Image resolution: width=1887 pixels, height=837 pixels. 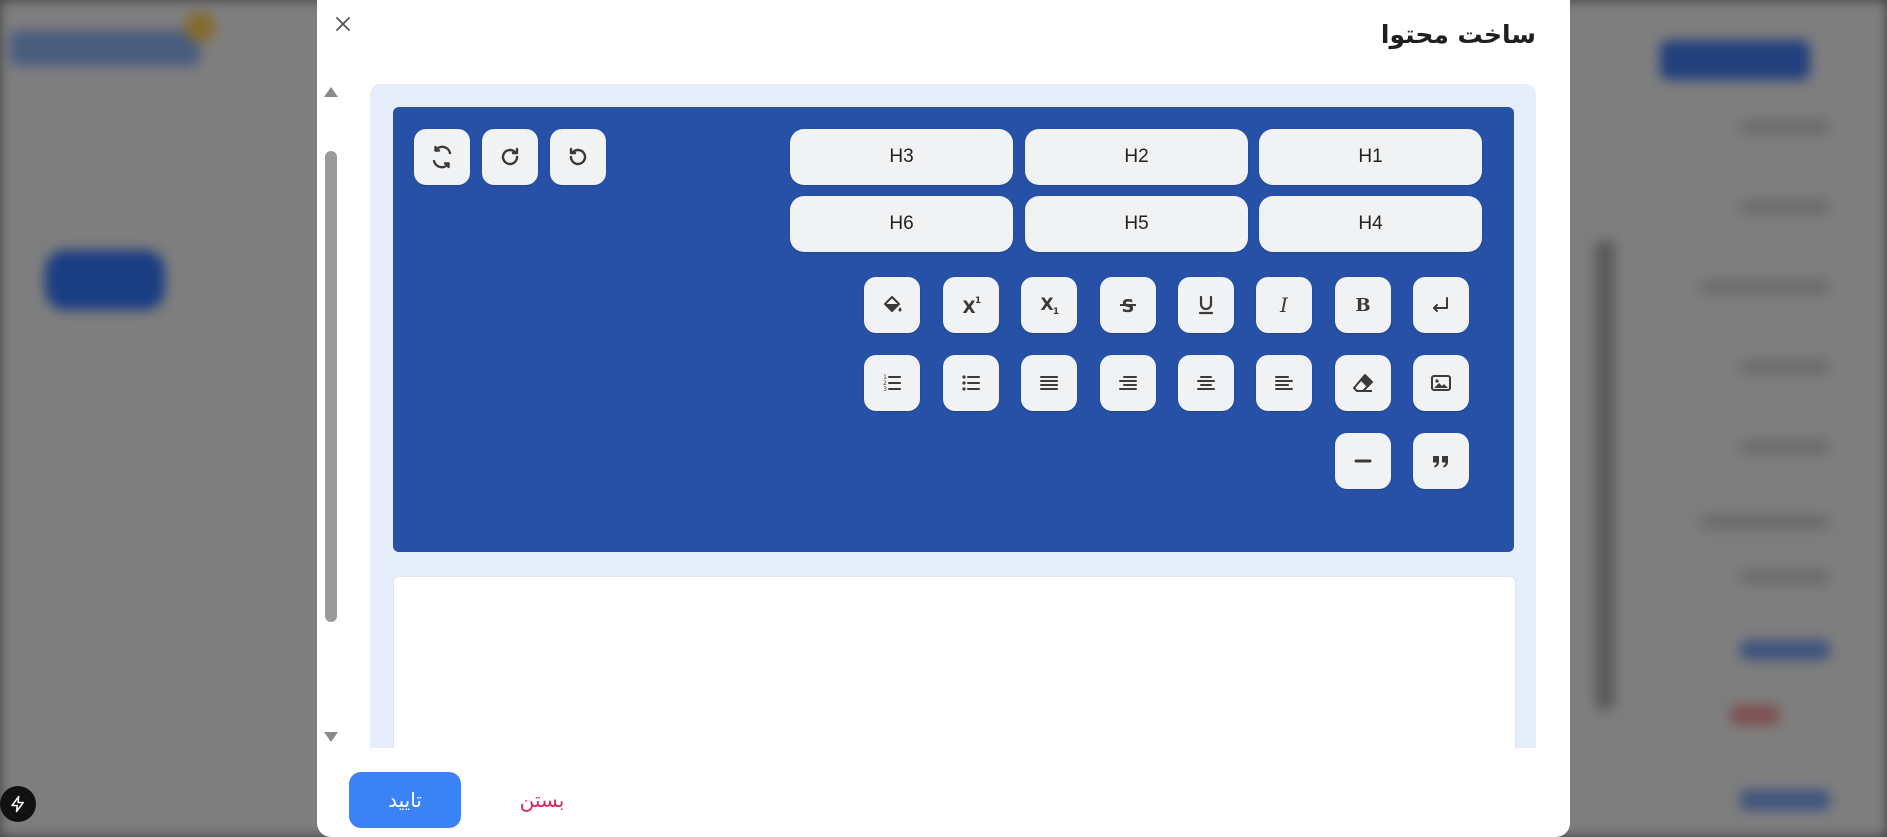 What do you see at coordinates (892, 383) in the screenshot?
I see `numbered-list-icon: 123` at bounding box center [892, 383].